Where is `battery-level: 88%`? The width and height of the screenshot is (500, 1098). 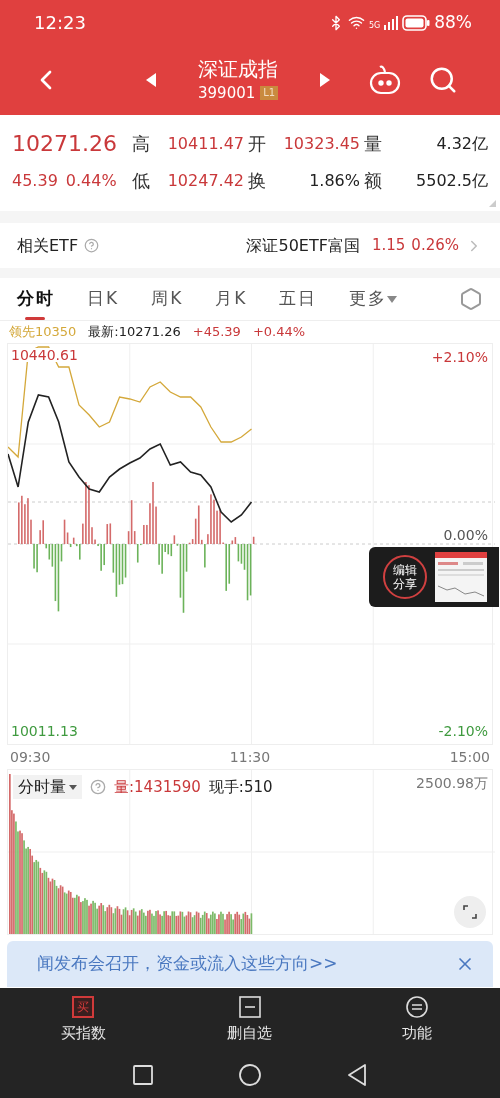 battery-level: 88% is located at coordinates (453, 22).